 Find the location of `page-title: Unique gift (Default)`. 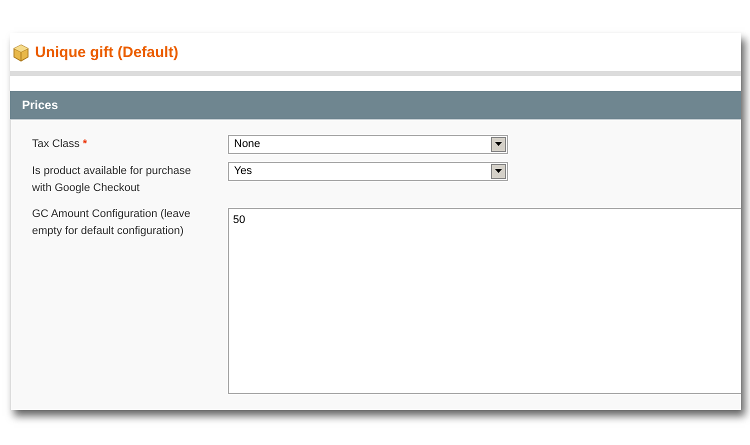

page-title: Unique gift (Default) is located at coordinates (106, 53).